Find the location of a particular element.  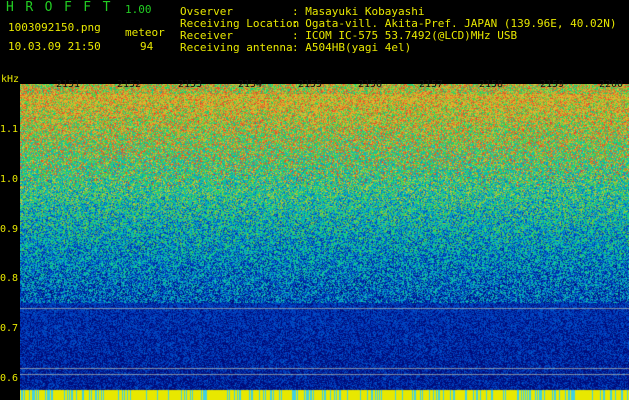

y-tick-1.1: 1.1 is located at coordinates (9, 129).